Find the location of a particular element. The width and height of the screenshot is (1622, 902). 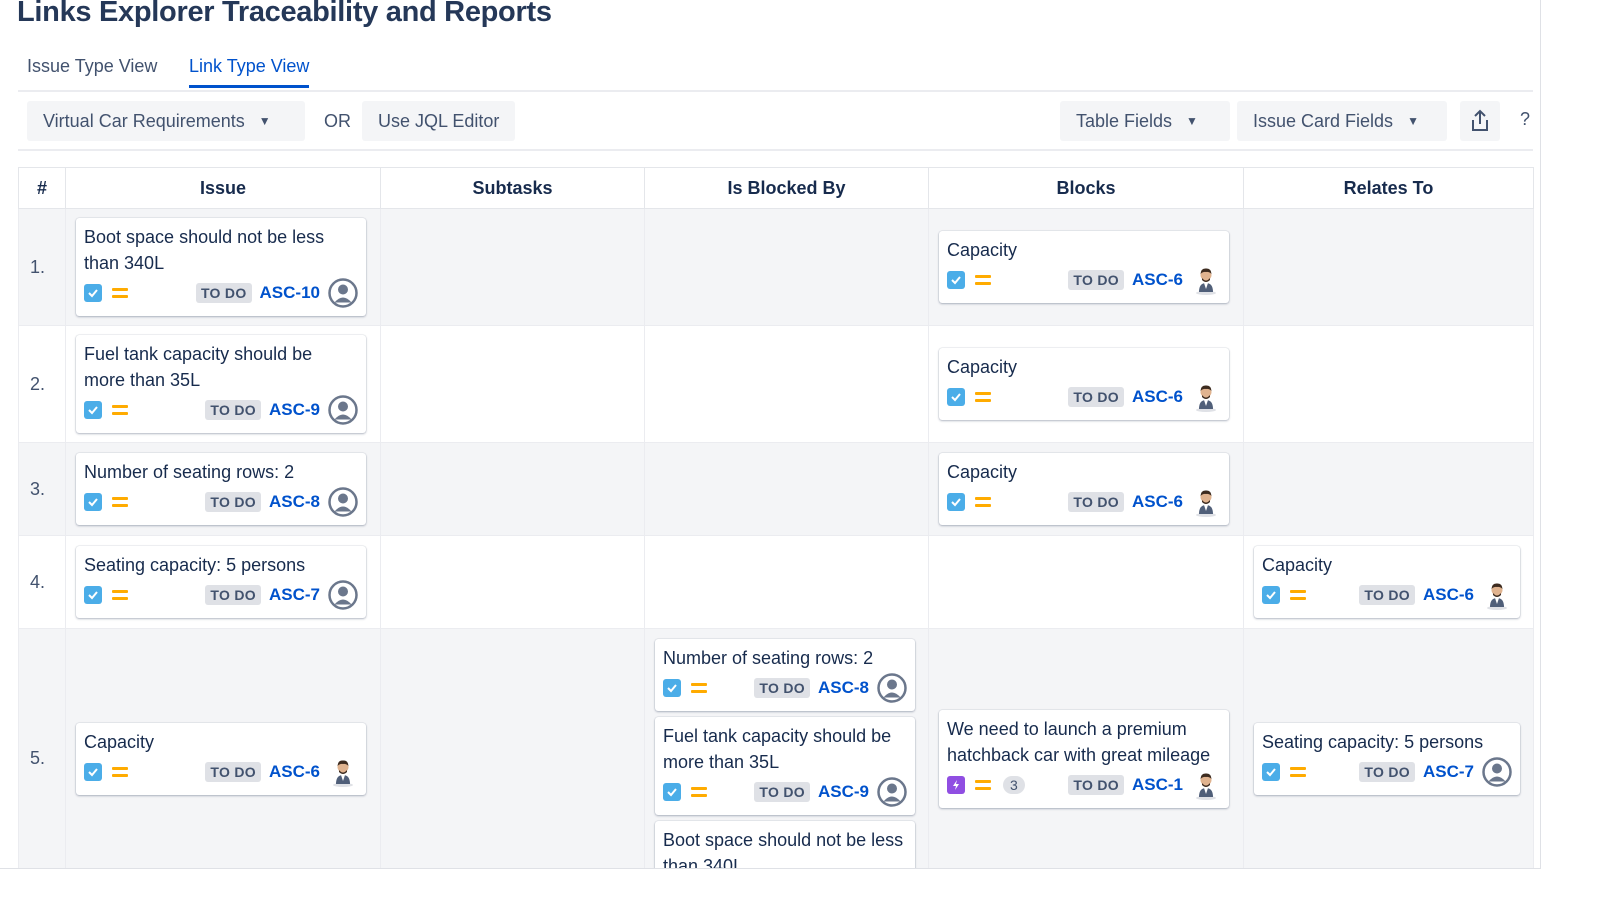

issue-card: Boot space should not be less than 340L is located at coordinates (785, 844).